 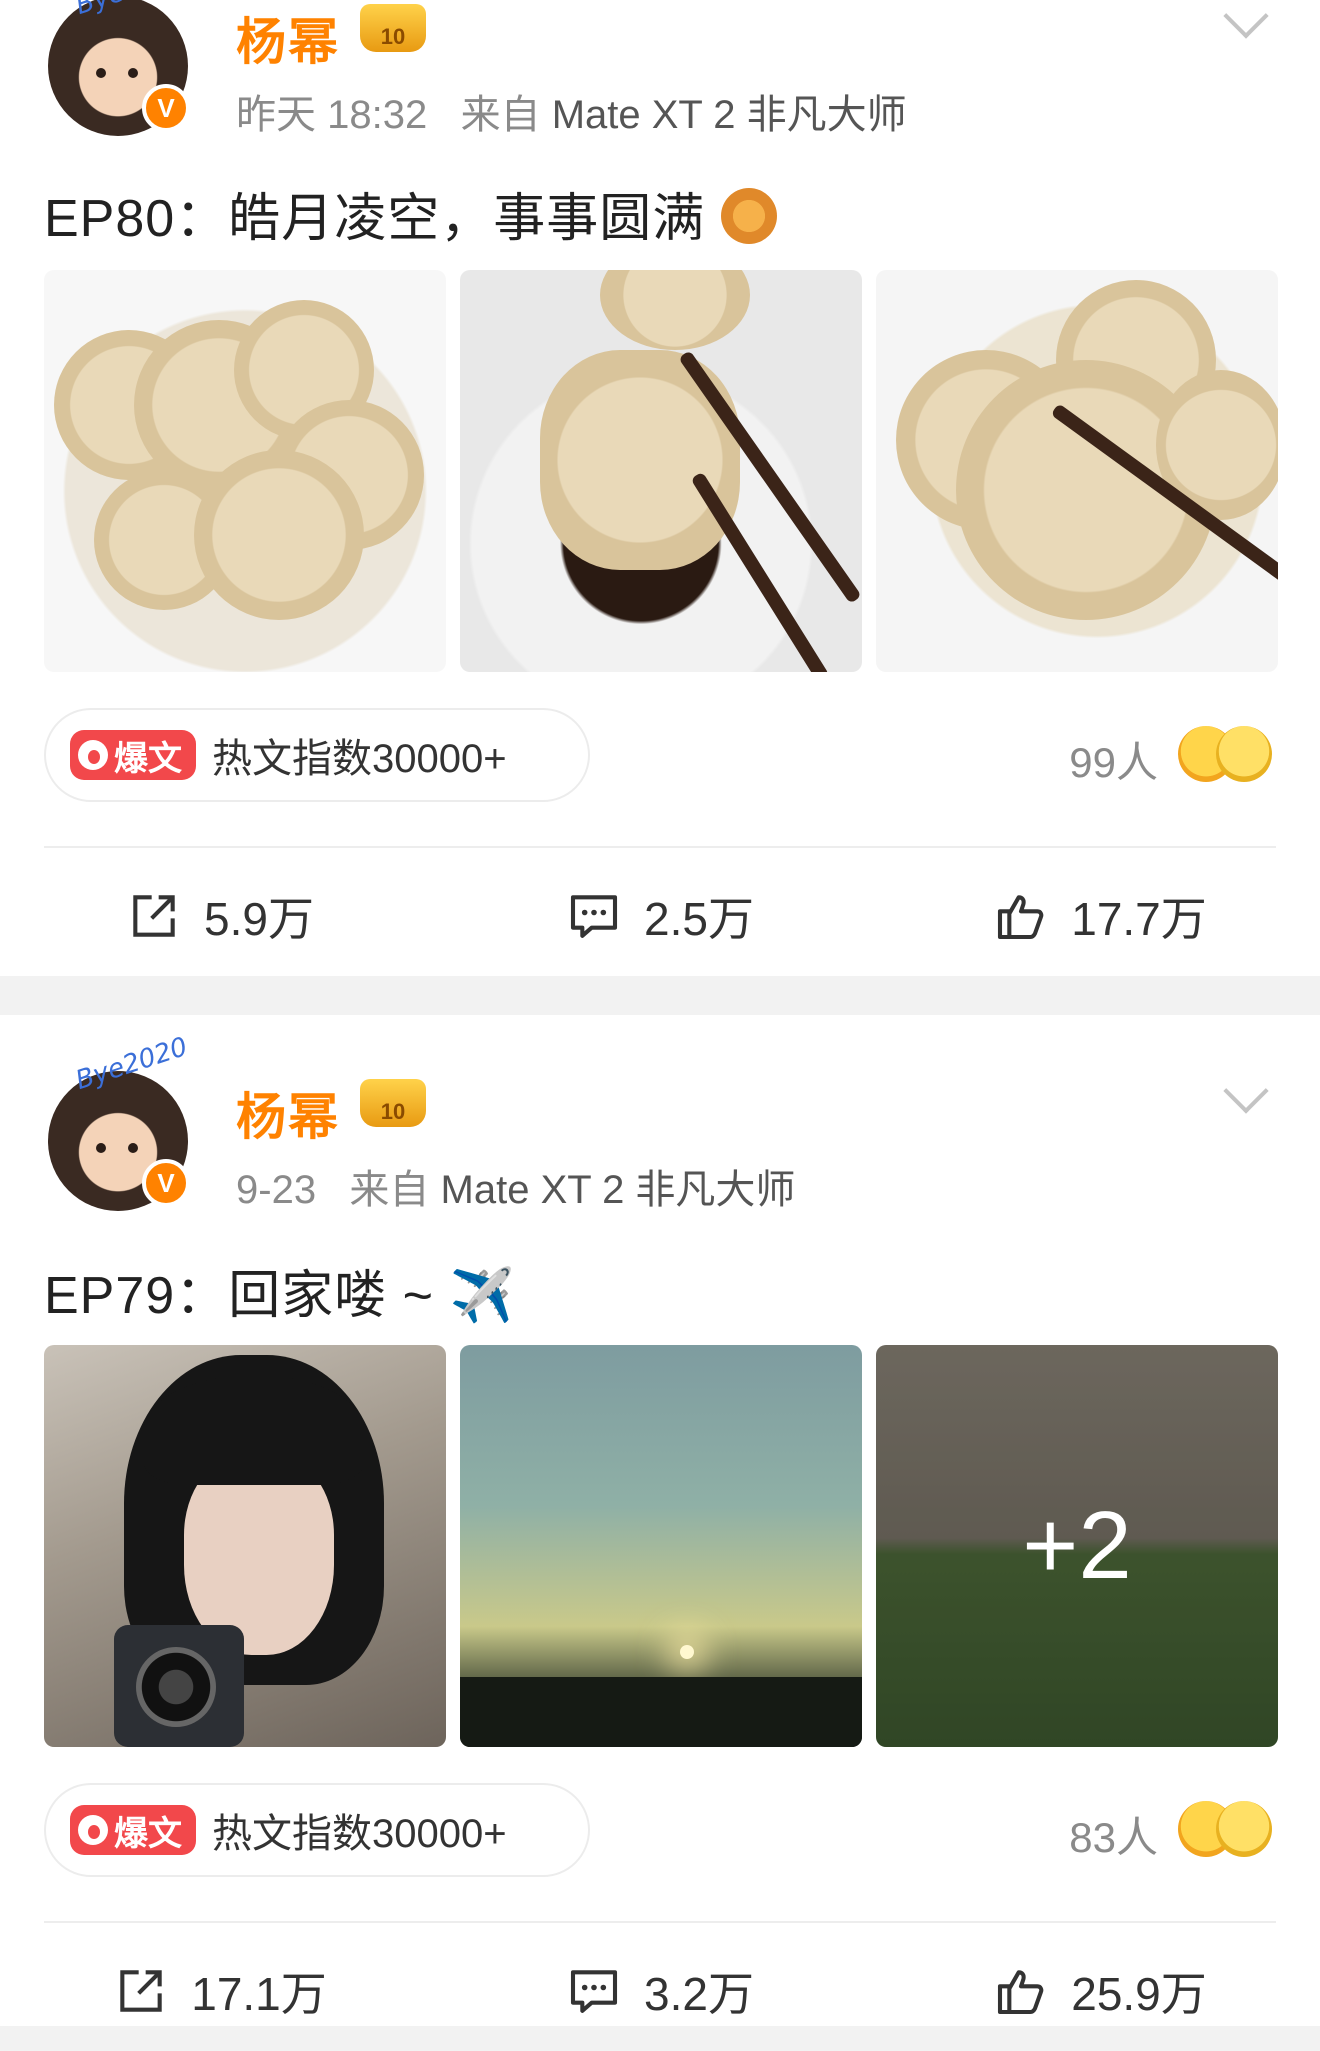 I want to click on photo-mooncake-chopsticks, so click(x=1077, y=471).